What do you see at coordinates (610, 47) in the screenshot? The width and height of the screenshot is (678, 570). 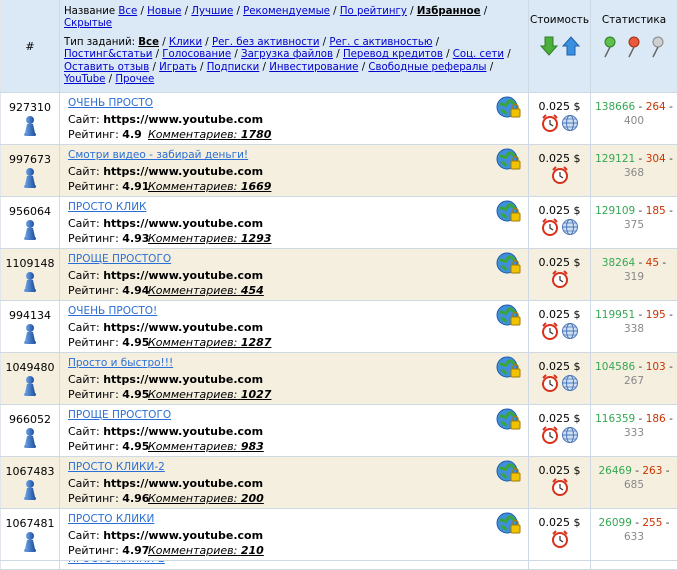 I see `pin-green-icon` at bounding box center [610, 47].